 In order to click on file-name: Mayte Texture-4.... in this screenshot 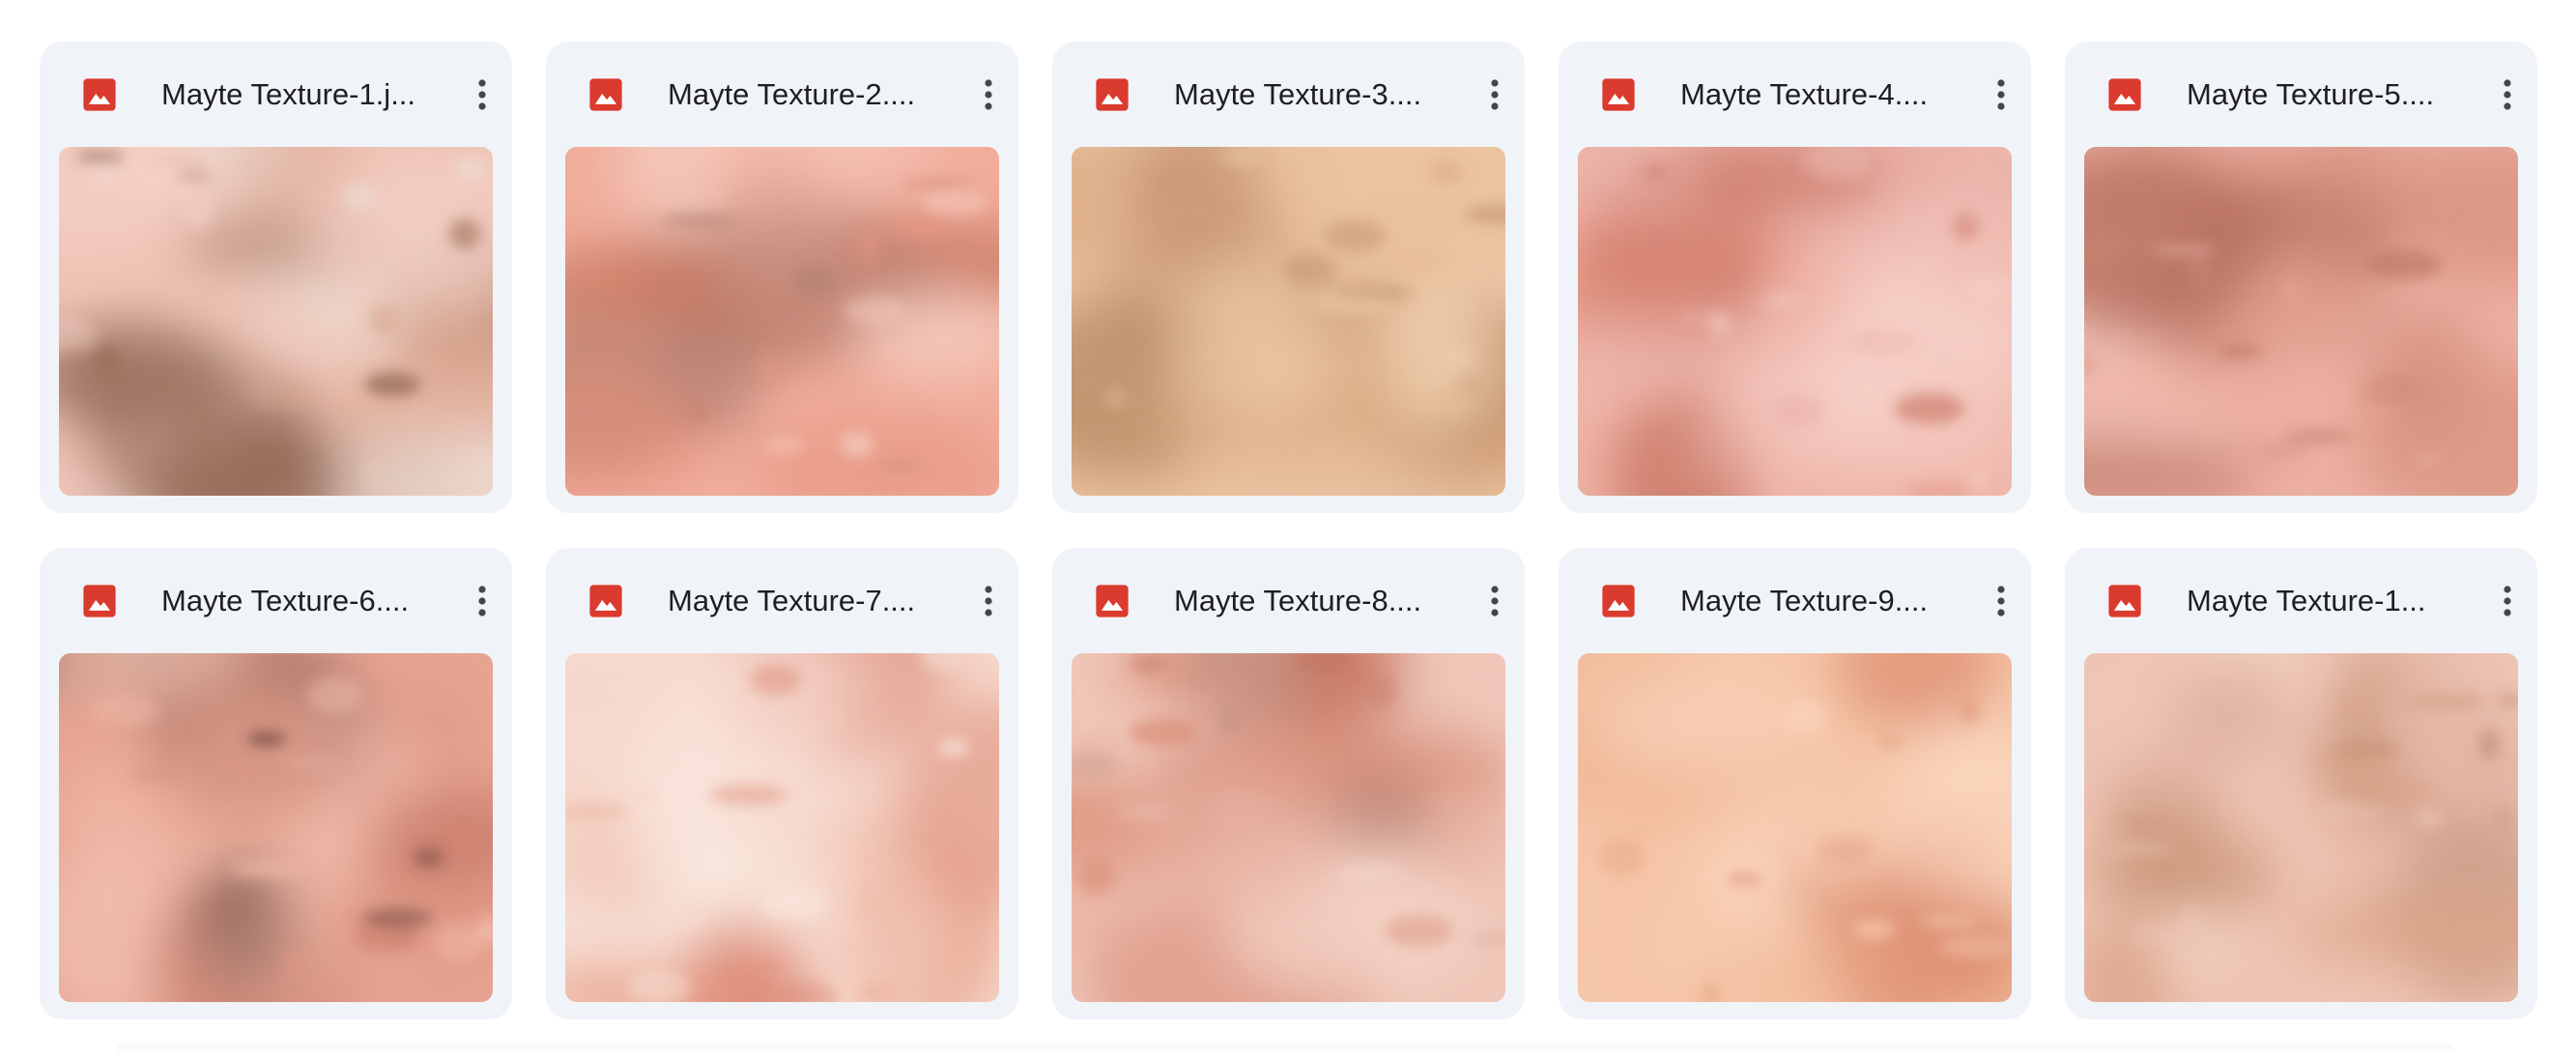, I will do `click(1805, 94)`.